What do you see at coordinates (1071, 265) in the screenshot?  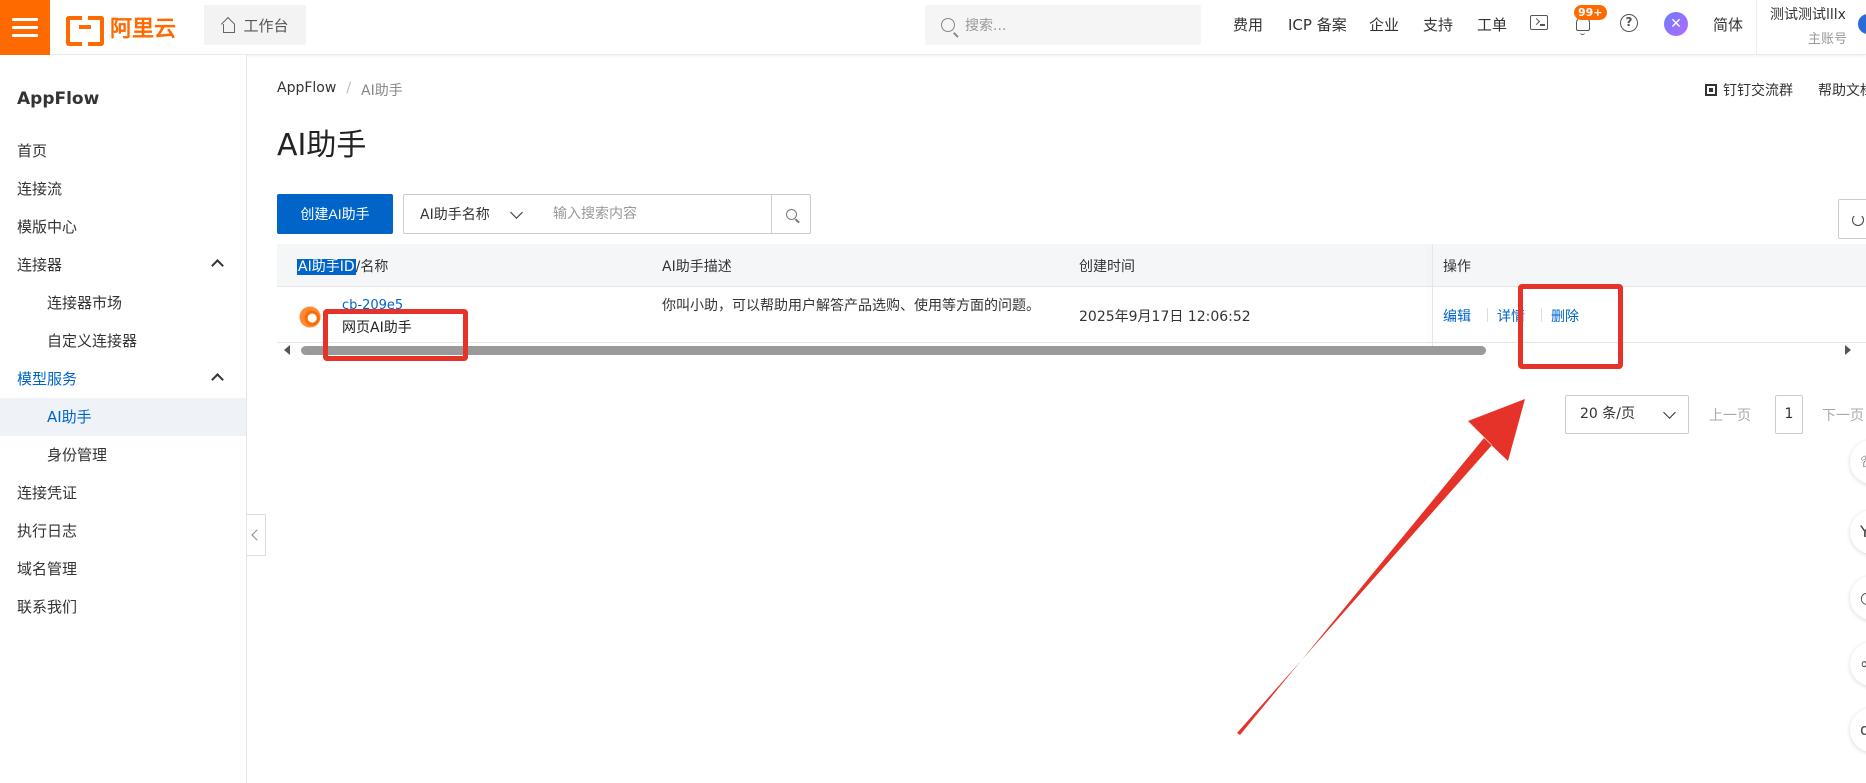 I see `table-header: AI助手ID/名称 AI助手描述 创建时间 操作` at bounding box center [1071, 265].